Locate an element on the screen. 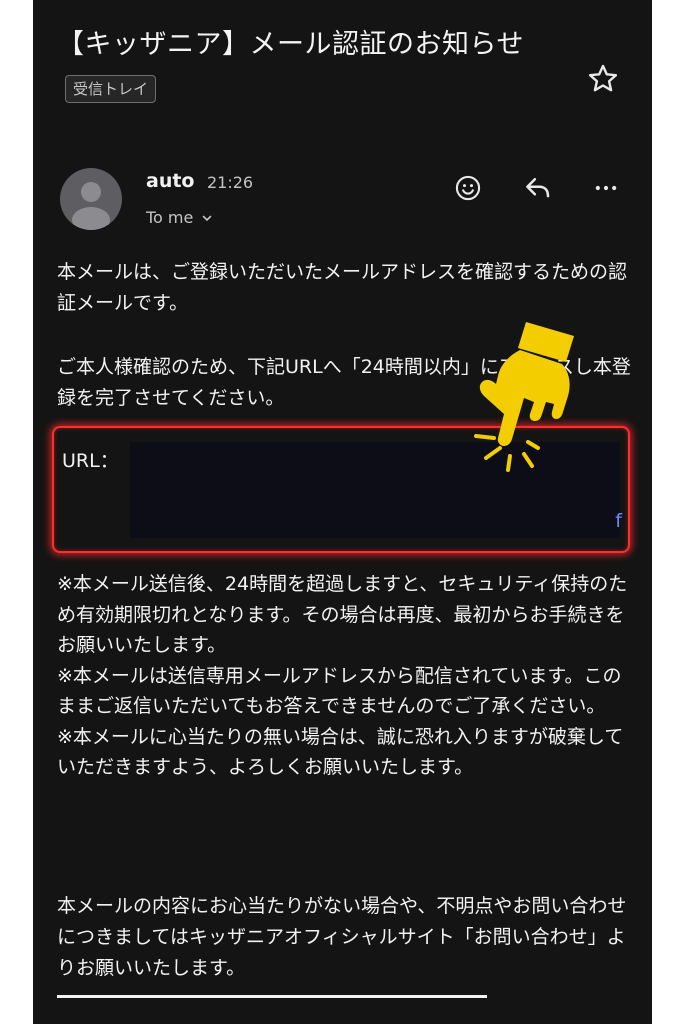 The width and height of the screenshot is (683, 1024). more-options-button is located at coordinates (606, 188).